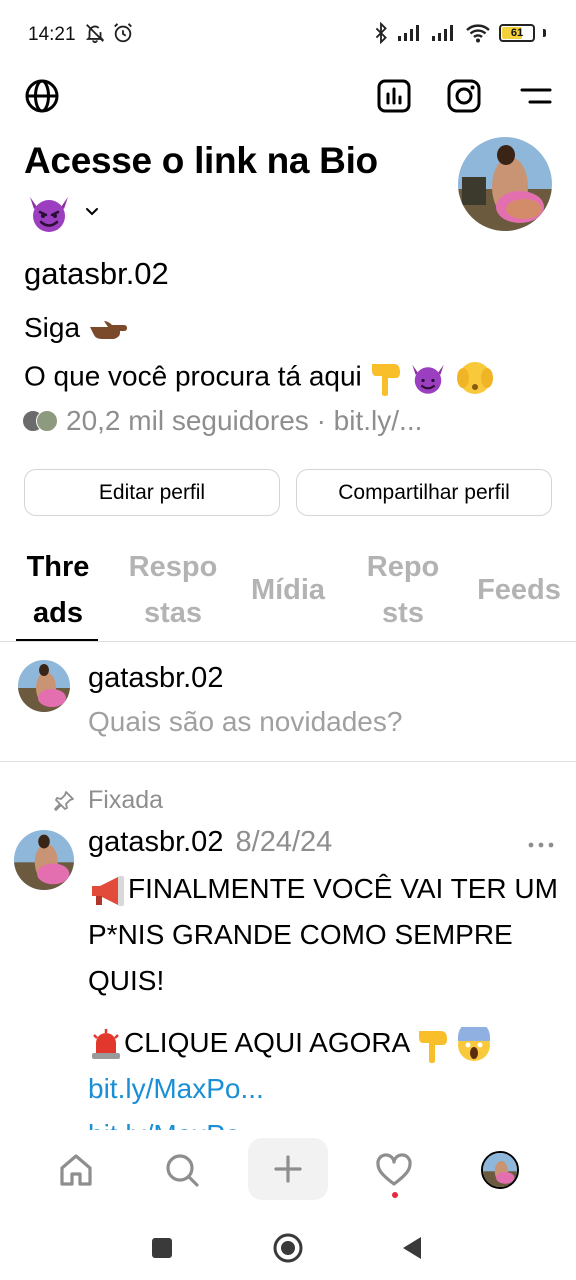  Describe the element at coordinates (106, 1043) in the screenshot. I see `police-light-emoji-icon` at that location.